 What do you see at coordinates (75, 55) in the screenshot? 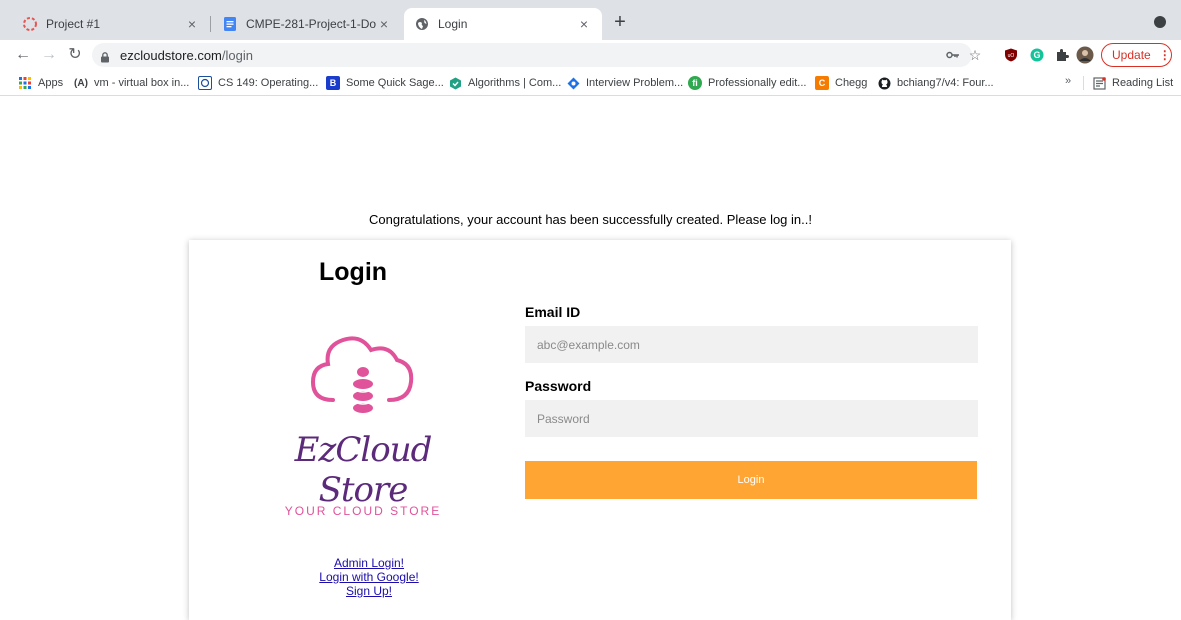
I see `reload-icon: ↻` at bounding box center [75, 55].